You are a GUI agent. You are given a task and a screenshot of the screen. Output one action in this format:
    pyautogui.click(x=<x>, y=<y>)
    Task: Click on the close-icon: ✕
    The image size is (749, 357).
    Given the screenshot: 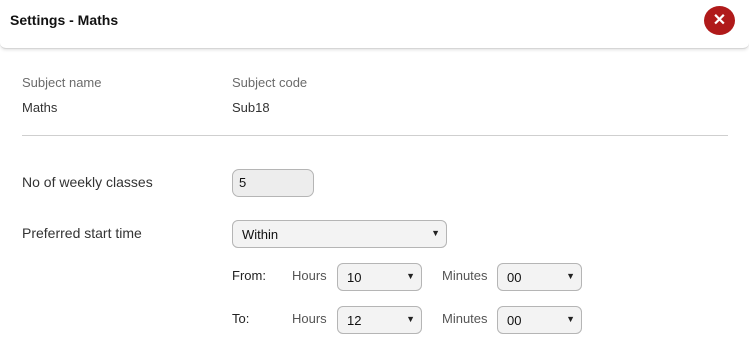 What is the action you would take?
    pyautogui.click(x=719, y=20)
    